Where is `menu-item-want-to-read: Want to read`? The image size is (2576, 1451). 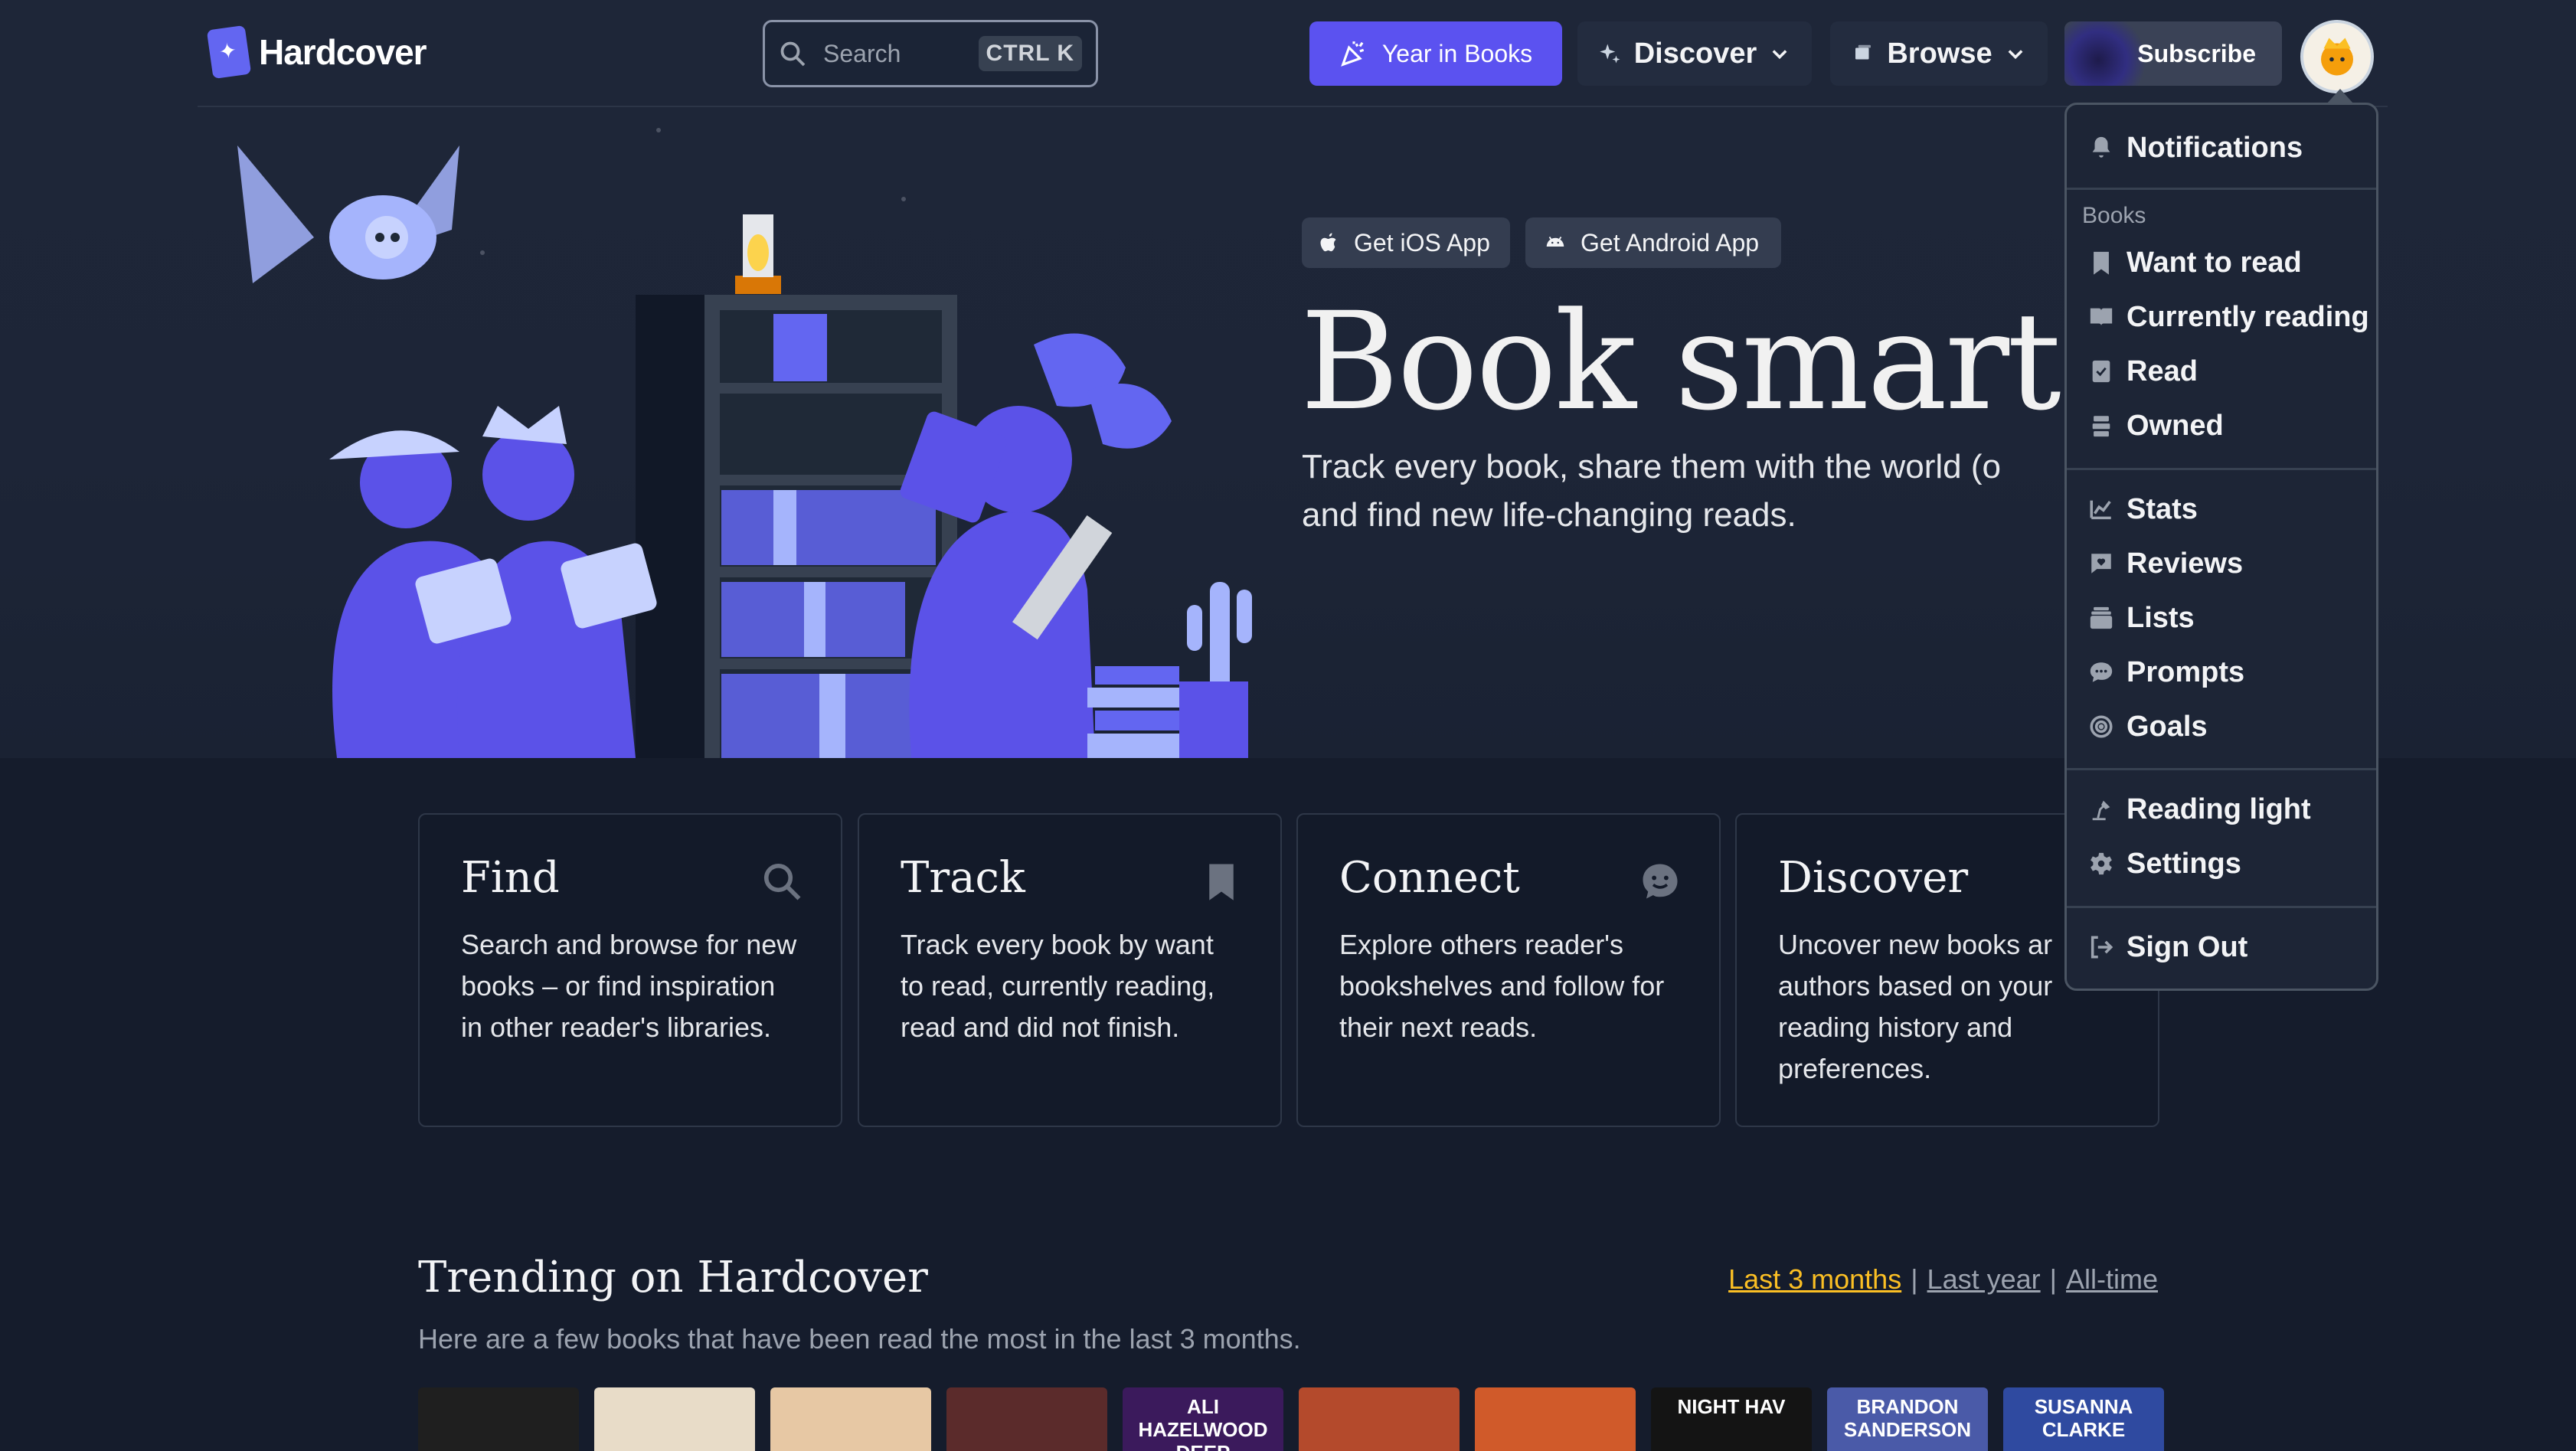 menu-item-want-to-read: Want to read is located at coordinates (2195, 263).